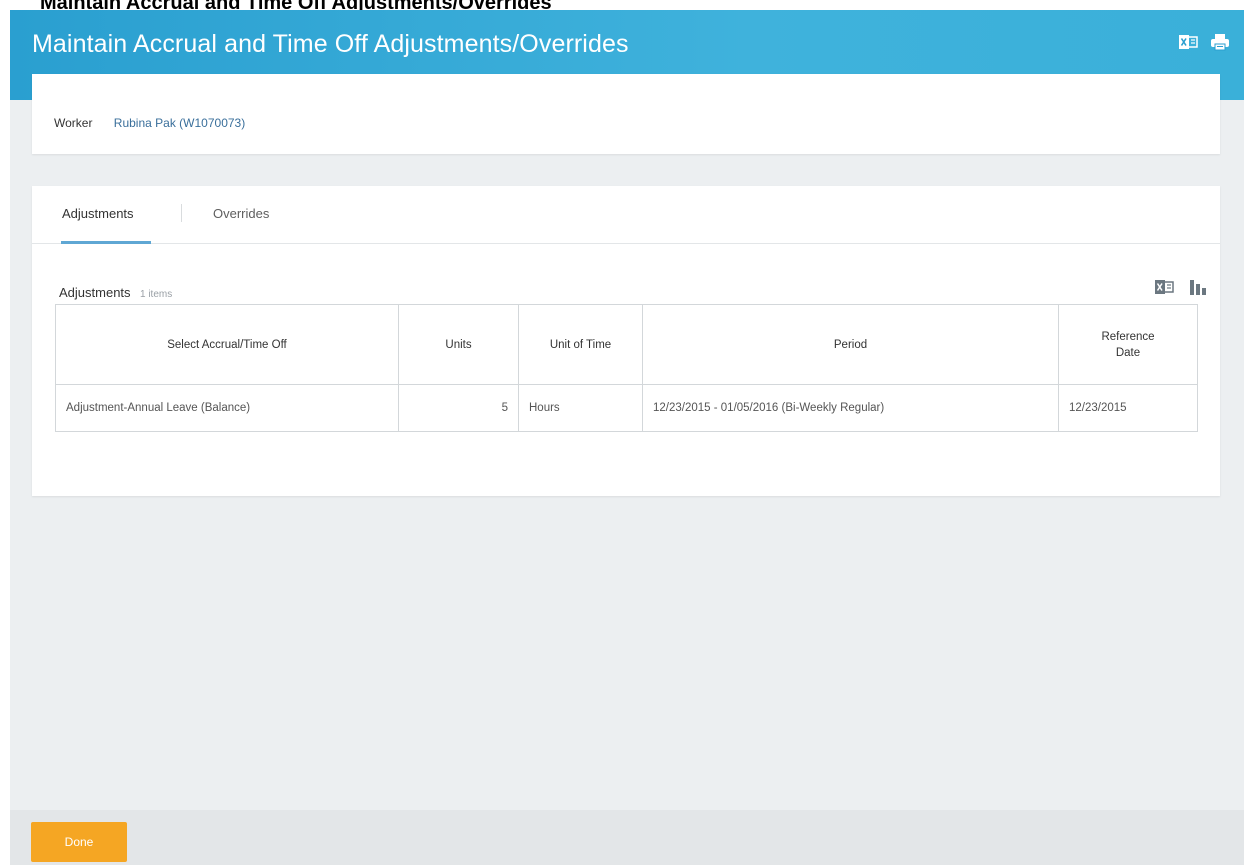  What do you see at coordinates (227, 344) in the screenshot?
I see `column-header-accrual: Select Accrual/Time Off` at bounding box center [227, 344].